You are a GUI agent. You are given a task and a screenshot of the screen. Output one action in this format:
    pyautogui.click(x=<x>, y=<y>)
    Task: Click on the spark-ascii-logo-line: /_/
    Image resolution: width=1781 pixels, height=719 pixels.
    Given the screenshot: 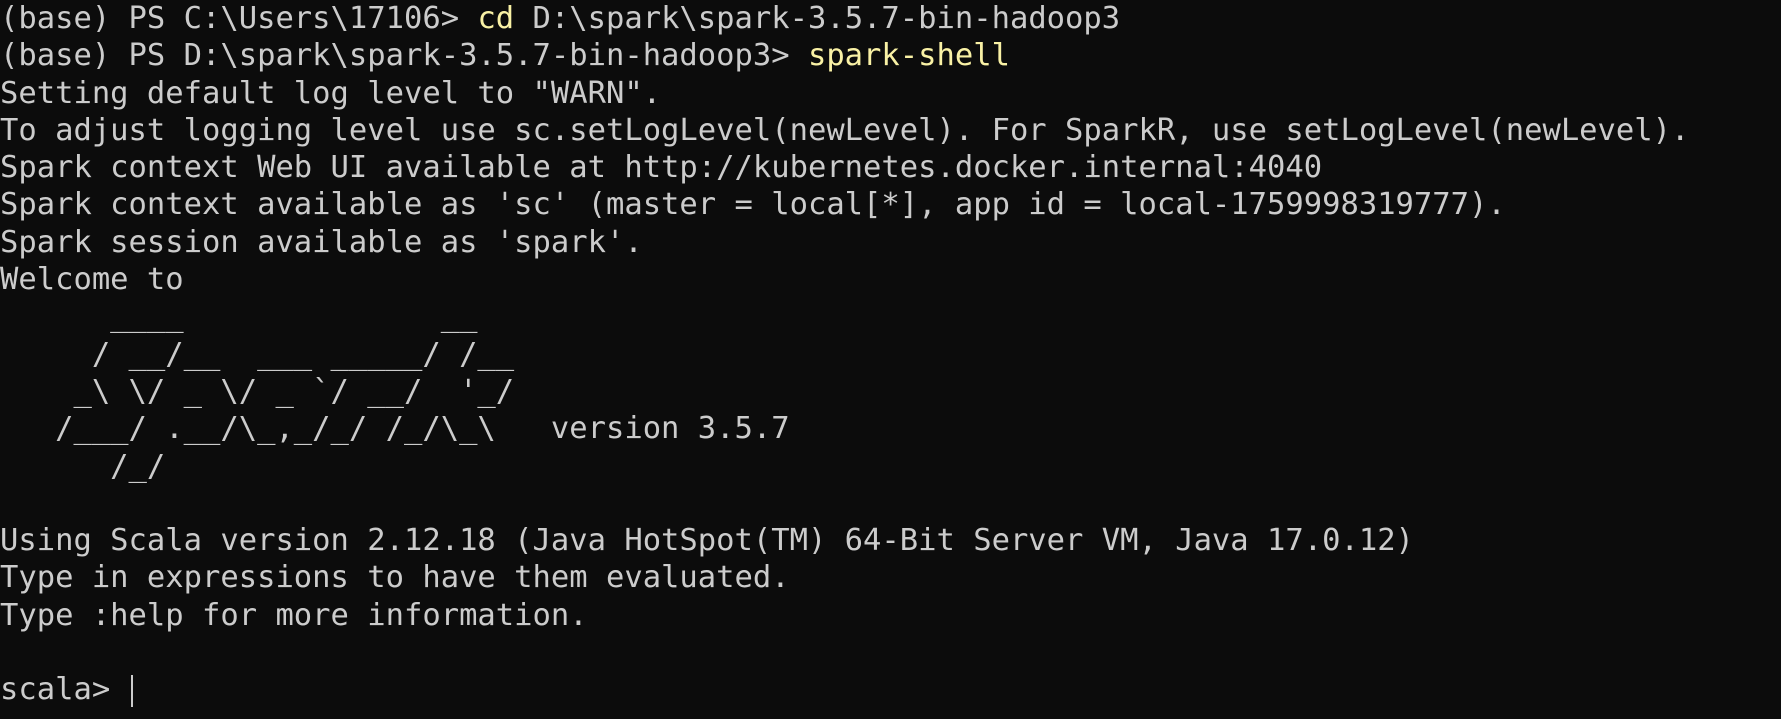 What is the action you would take?
    pyautogui.click(x=83, y=466)
    